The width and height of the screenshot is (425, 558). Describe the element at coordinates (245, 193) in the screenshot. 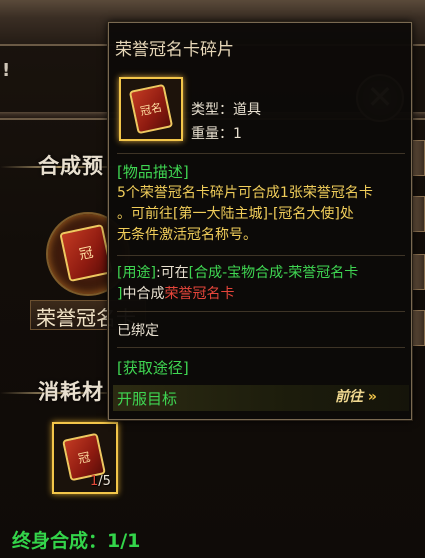

I see `tooltip-desc-line: 5个荣誉冠名卡碎片可合成1张荣誉冠名卡` at that location.